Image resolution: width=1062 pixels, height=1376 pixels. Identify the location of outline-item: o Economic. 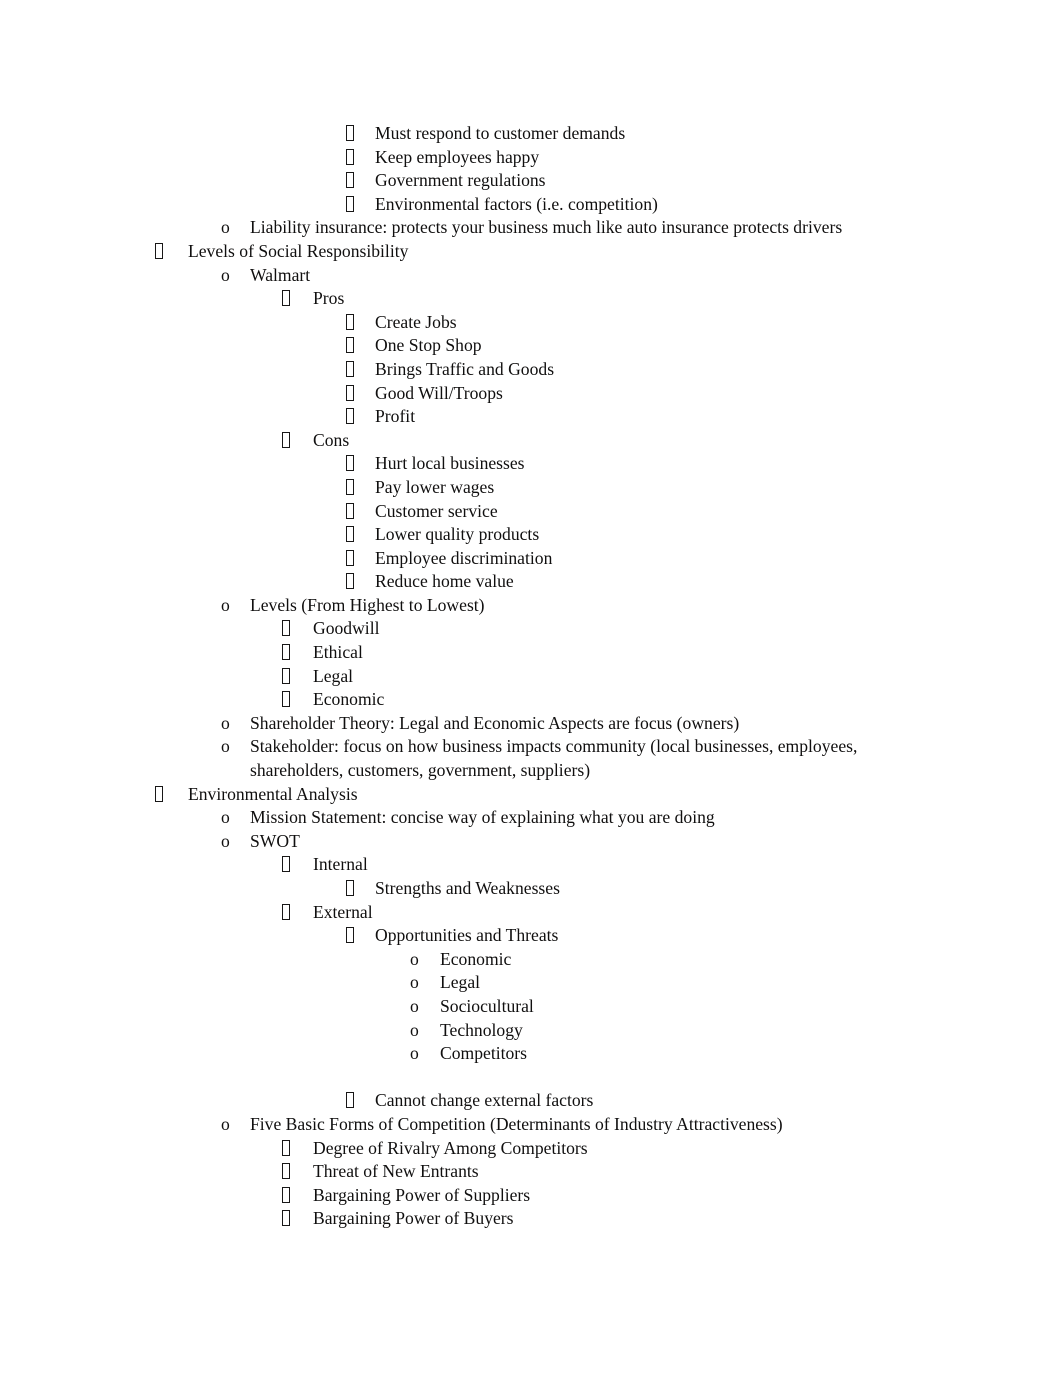
(531, 960).